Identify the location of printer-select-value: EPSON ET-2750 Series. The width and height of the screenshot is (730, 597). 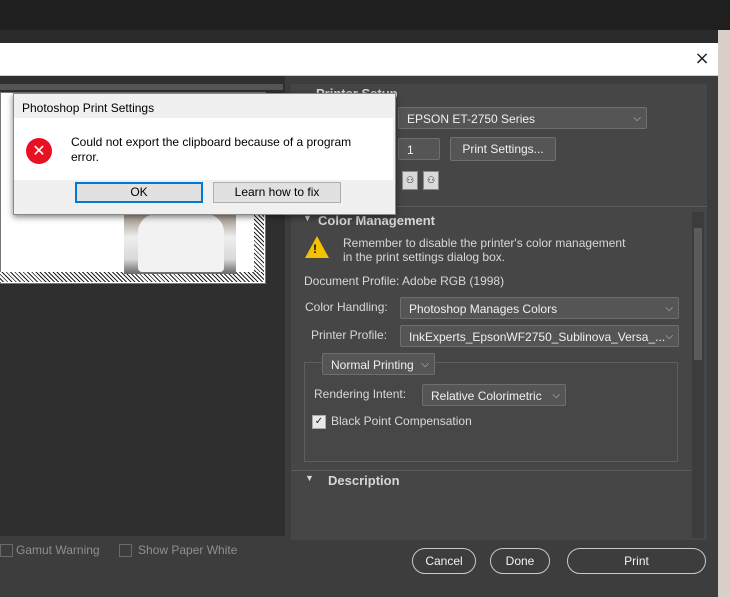
(471, 119).